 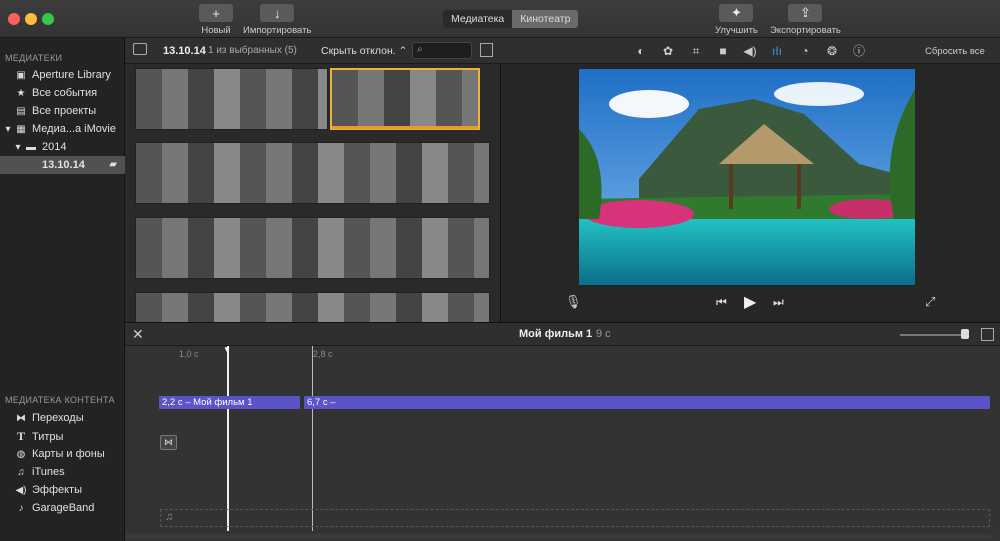 What do you see at coordinates (54, 147) in the screenshot?
I see `sidebar-item-label: 2014` at bounding box center [54, 147].